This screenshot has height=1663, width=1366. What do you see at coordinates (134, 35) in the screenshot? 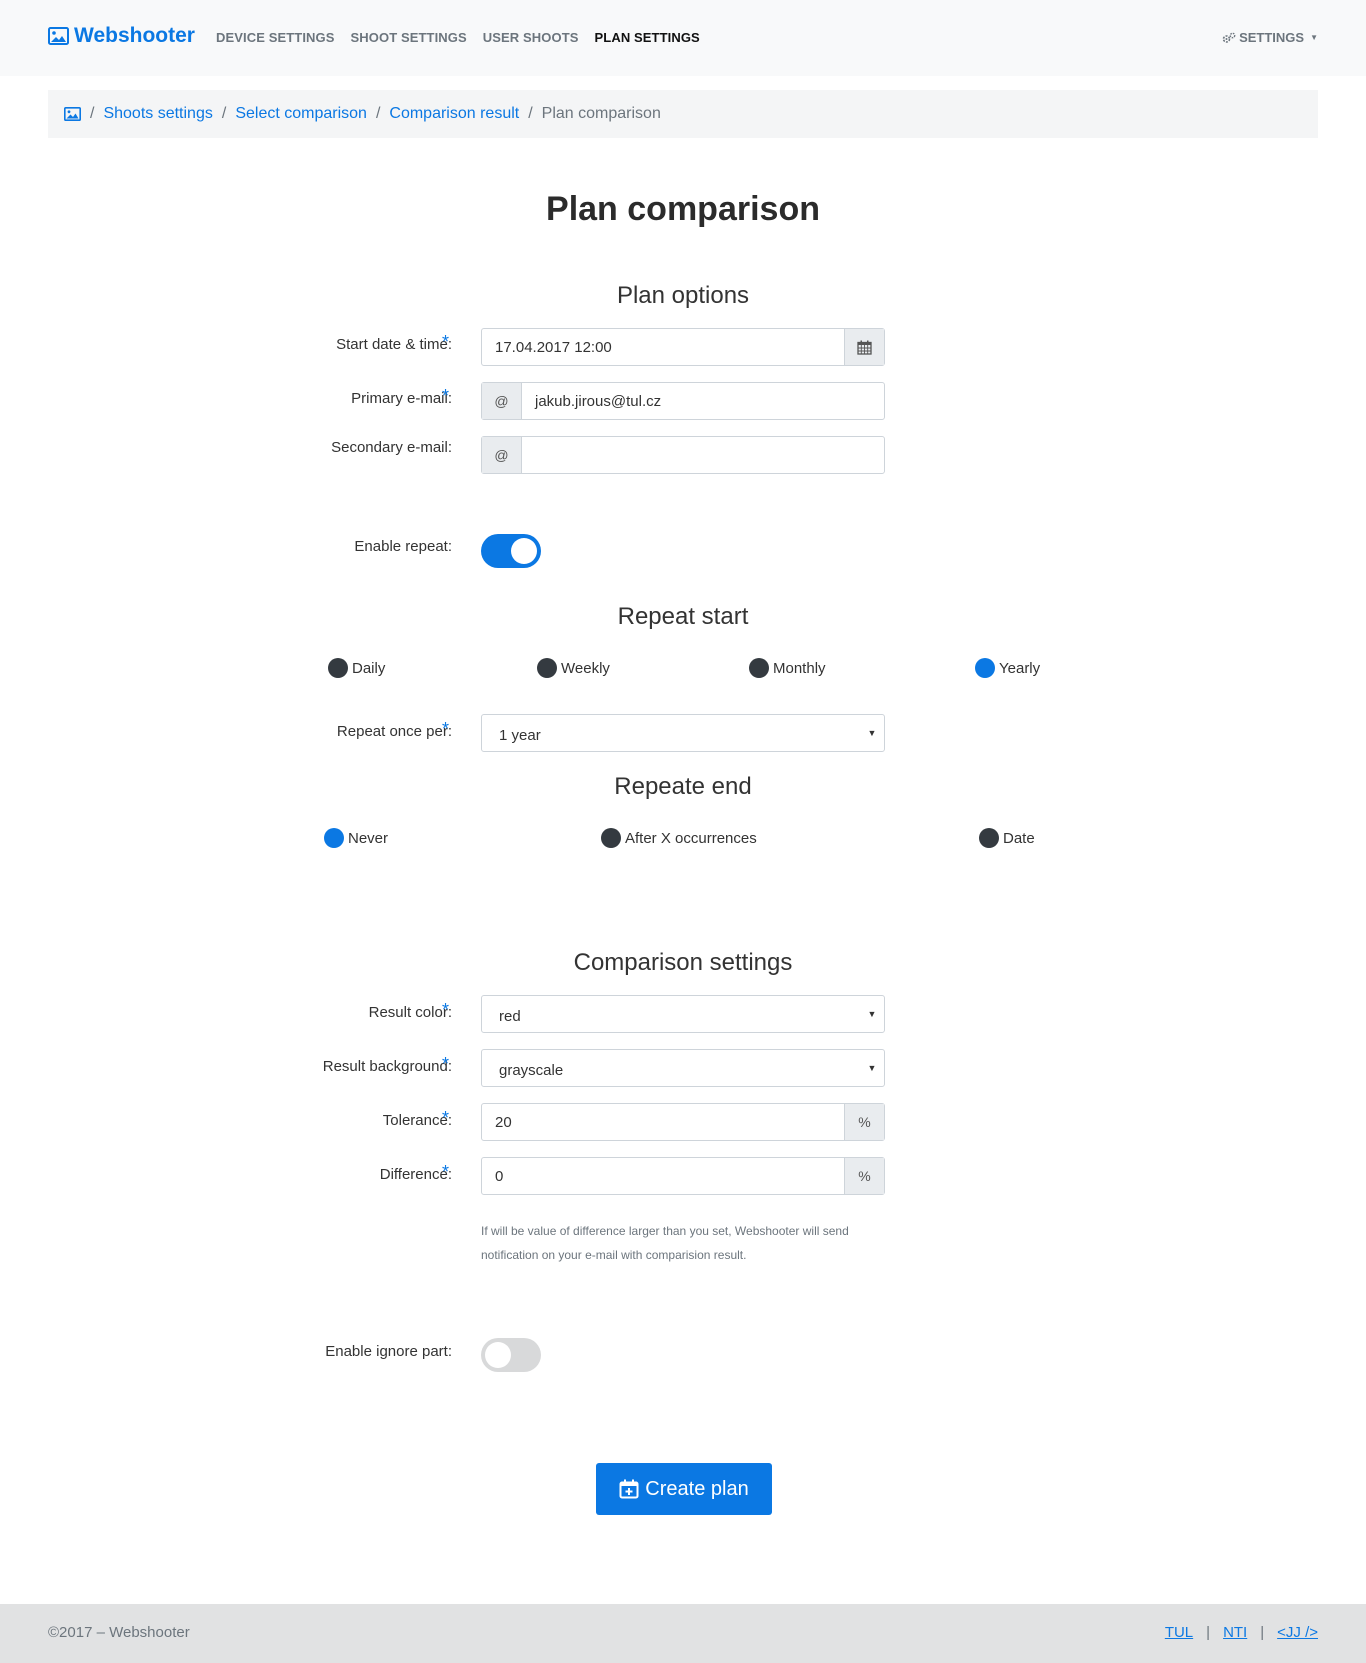
I see `brand-name: Webshooter` at bounding box center [134, 35].